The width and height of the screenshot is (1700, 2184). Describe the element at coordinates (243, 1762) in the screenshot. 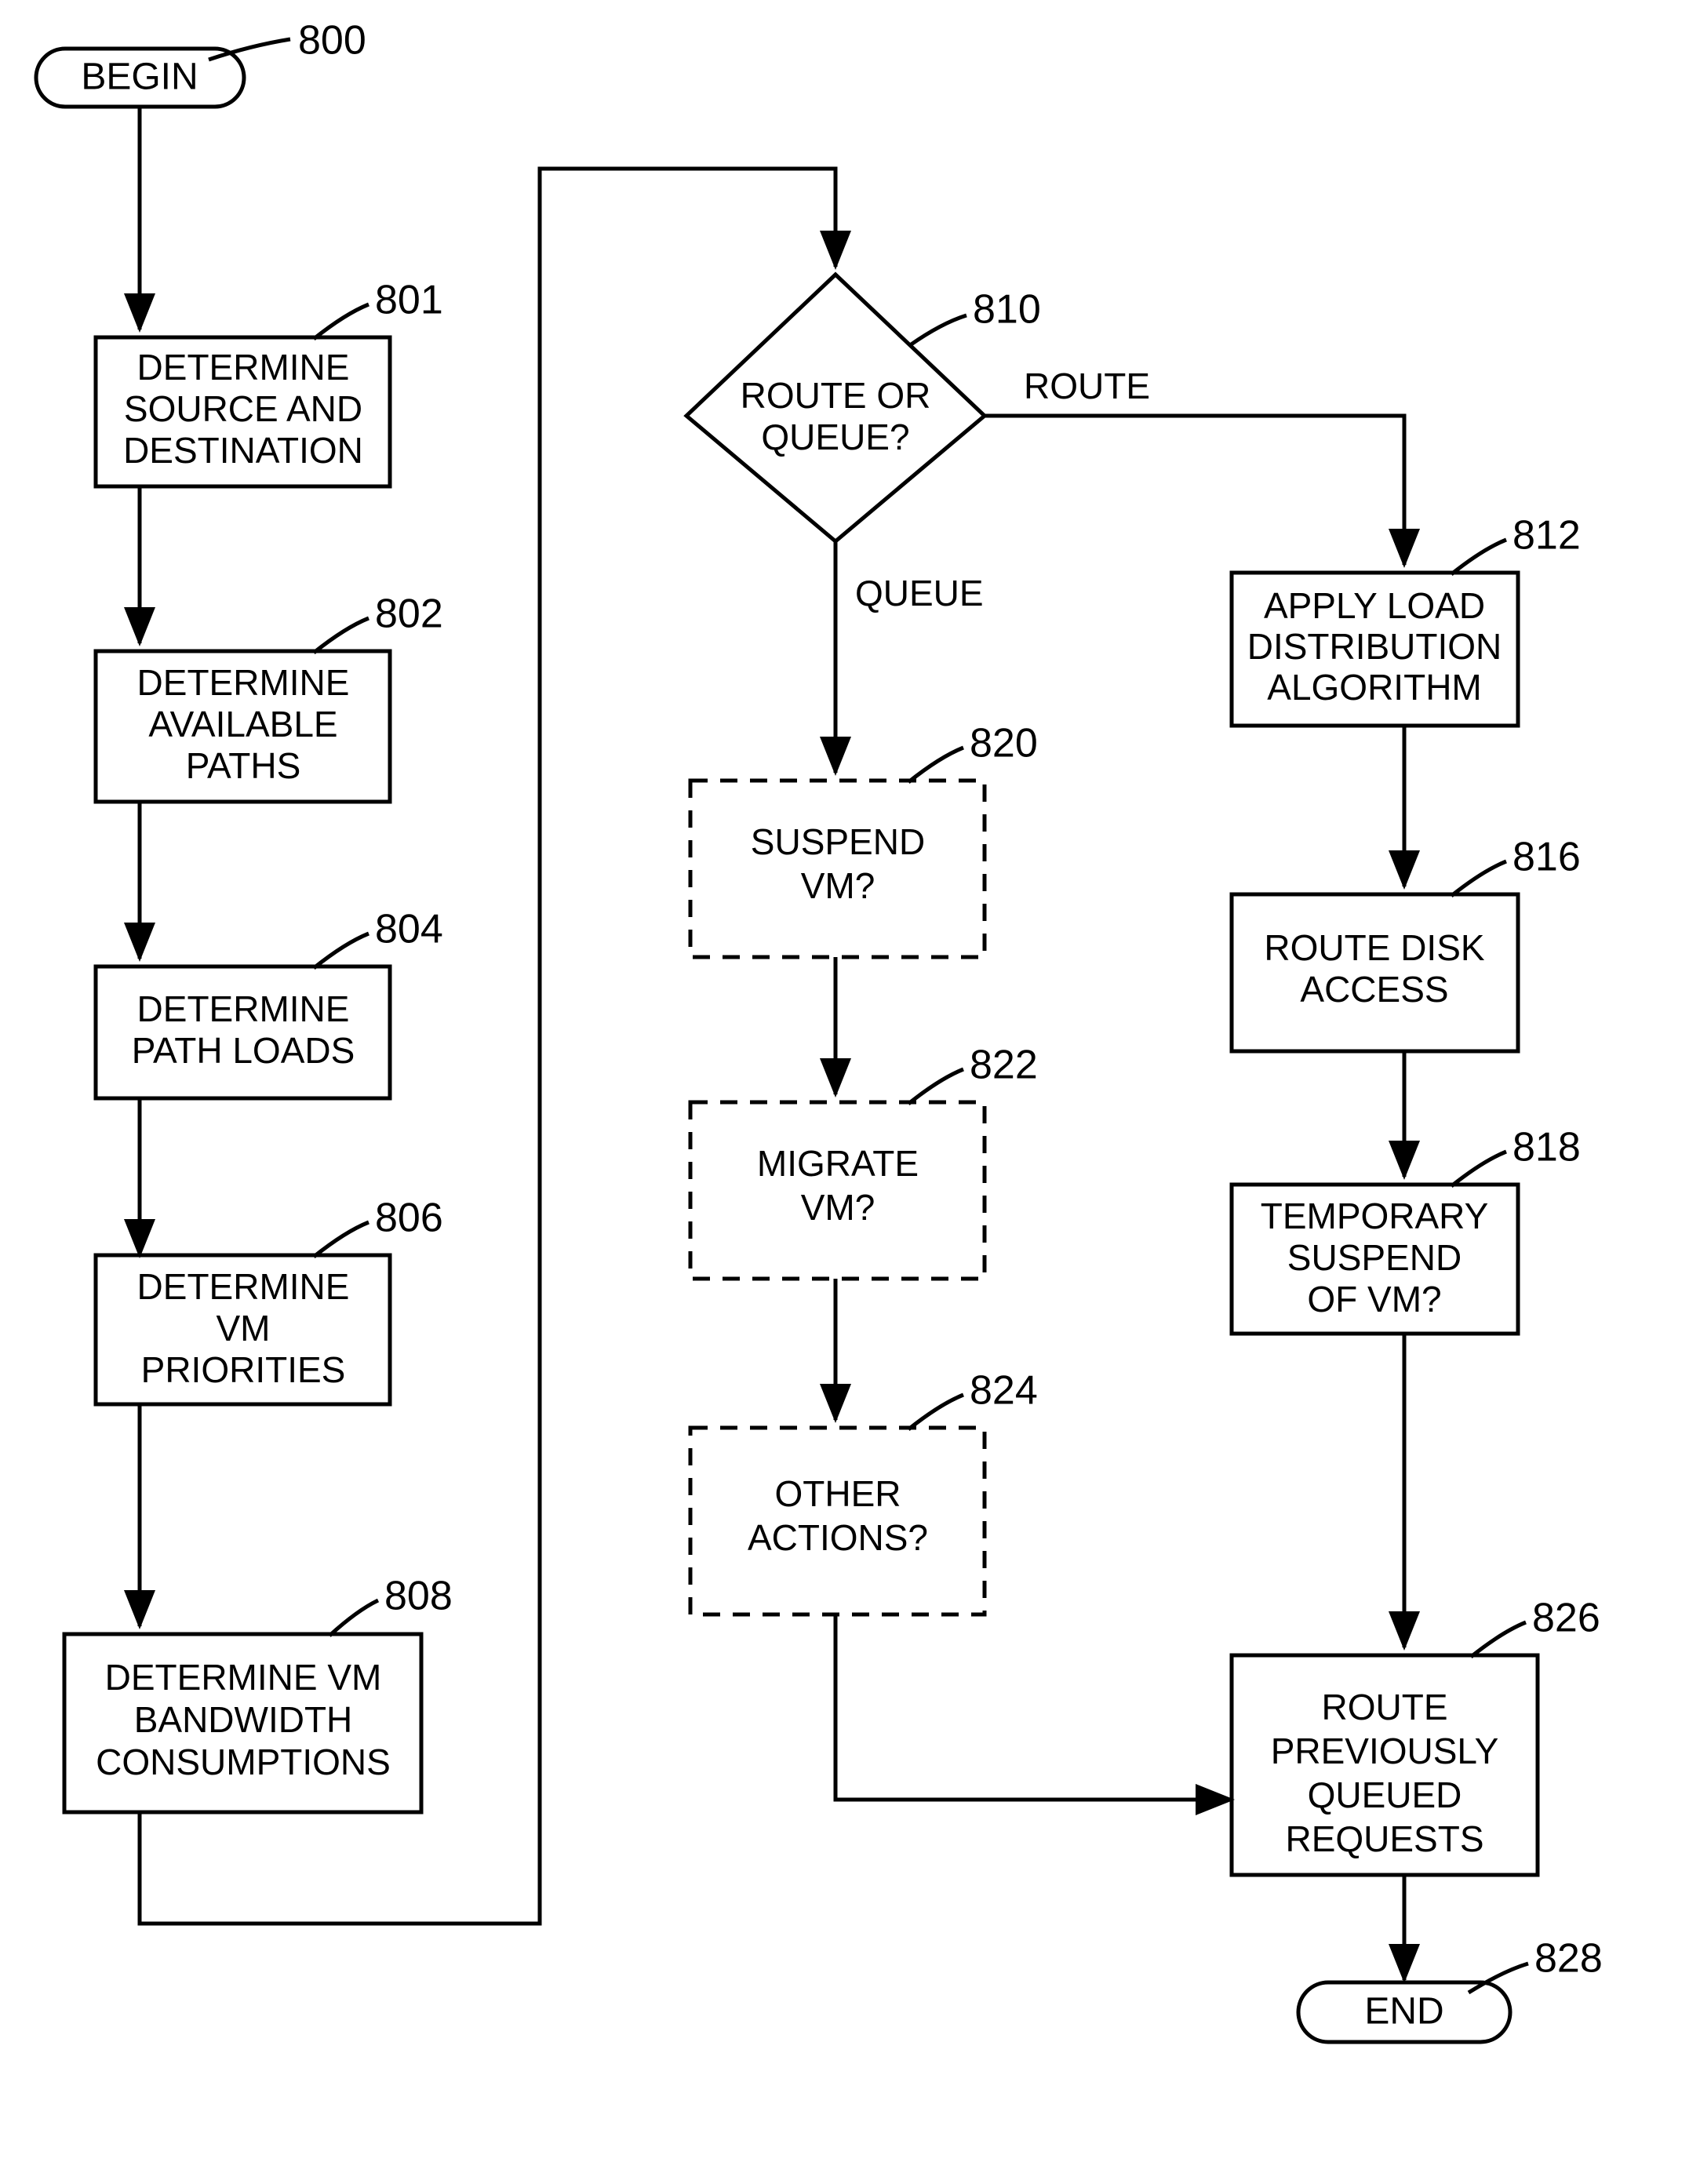

I see `node-808-line-3: CONSUMPTIONS` at that location.